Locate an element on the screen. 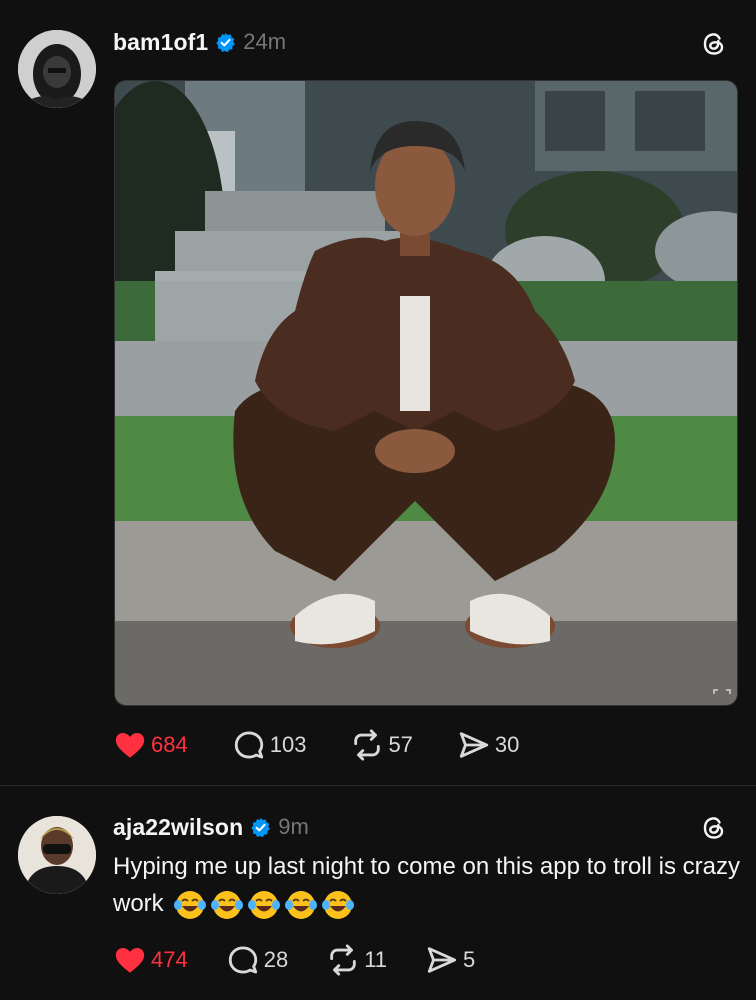 This screenshot has height=1000, width=756. username: bam1of1 is located at coordinates (160, 42).